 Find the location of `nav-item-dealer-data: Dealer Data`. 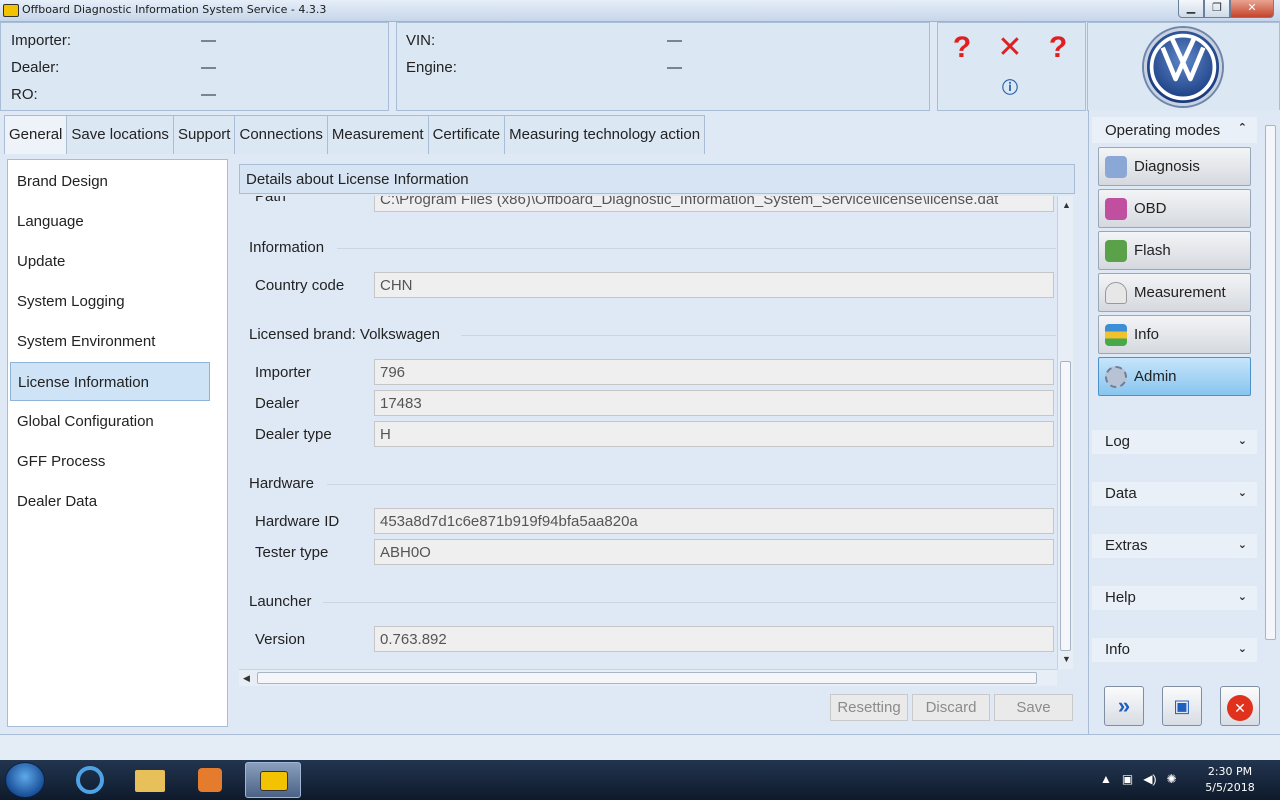

nav-item-dealer-data: Dealer Data is located at coordinates (110, 501).